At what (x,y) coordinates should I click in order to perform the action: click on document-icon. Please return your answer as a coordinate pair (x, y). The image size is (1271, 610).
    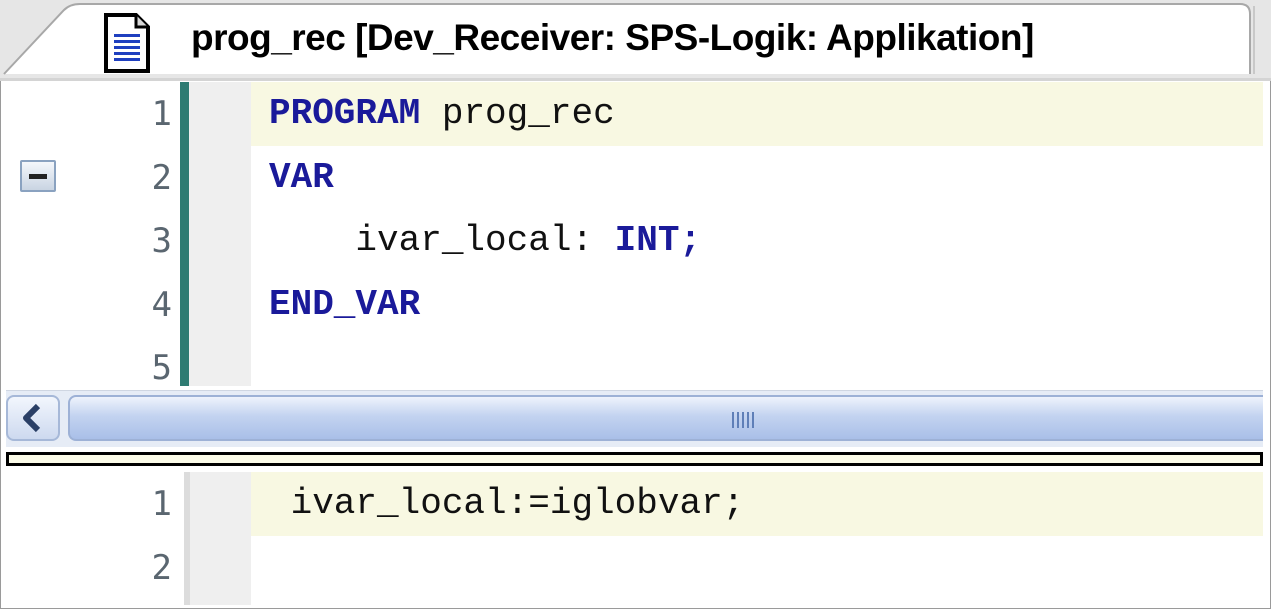
    Looking at the image, I should click on (127, 43).